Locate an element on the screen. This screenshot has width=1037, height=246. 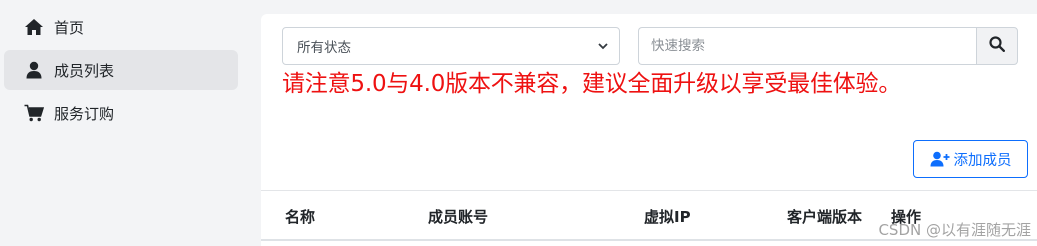
home-icon is located at coordinates (34, 27).